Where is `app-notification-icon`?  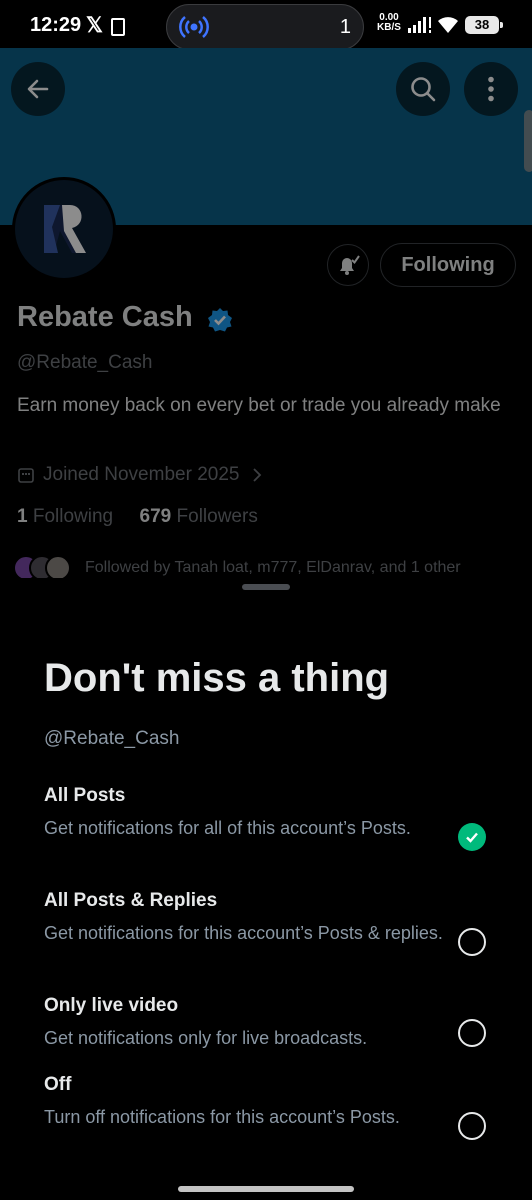 app-notification-icon is located at coordinates (118, 27).